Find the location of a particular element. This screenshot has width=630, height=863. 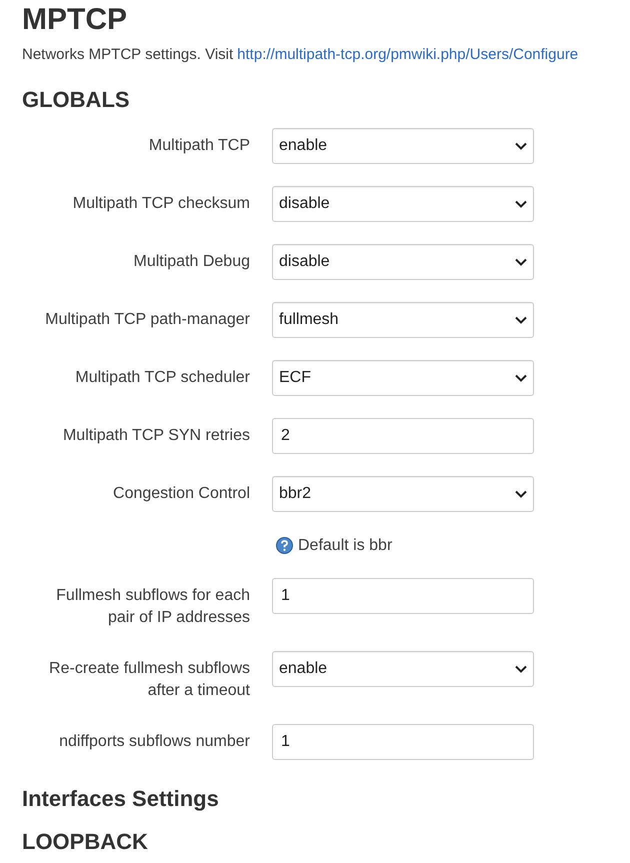

section-heading: LOOPBACK is located at coordinates (85, 842).